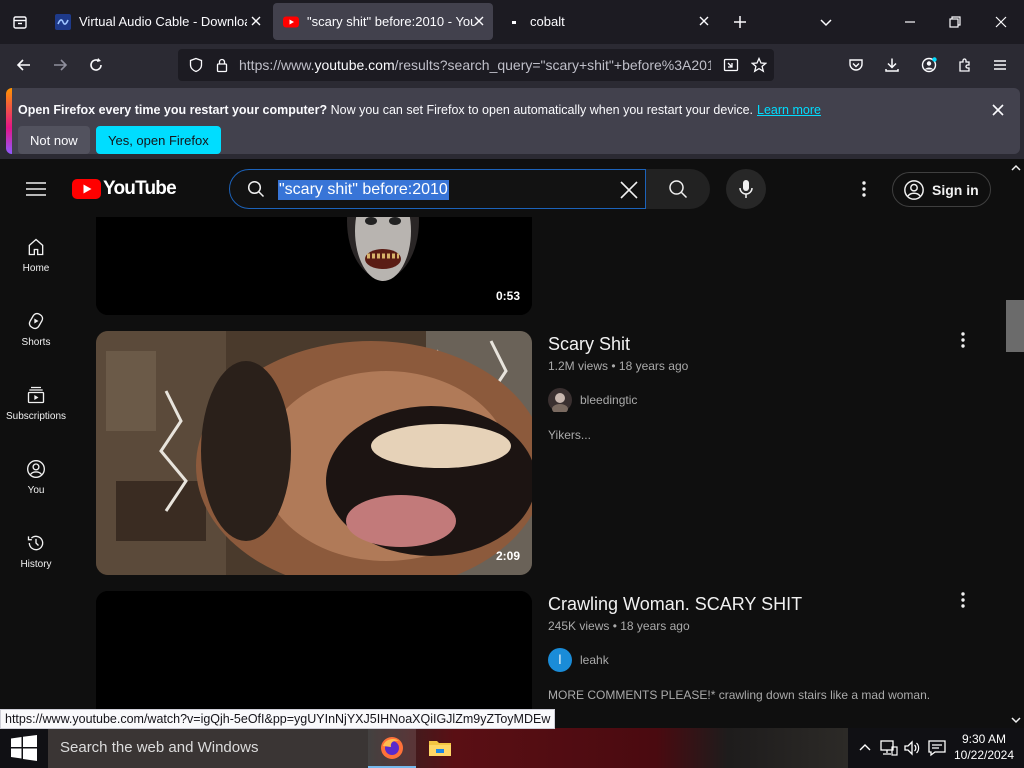  I want to click on thumbnail-image, so click(314, 453).